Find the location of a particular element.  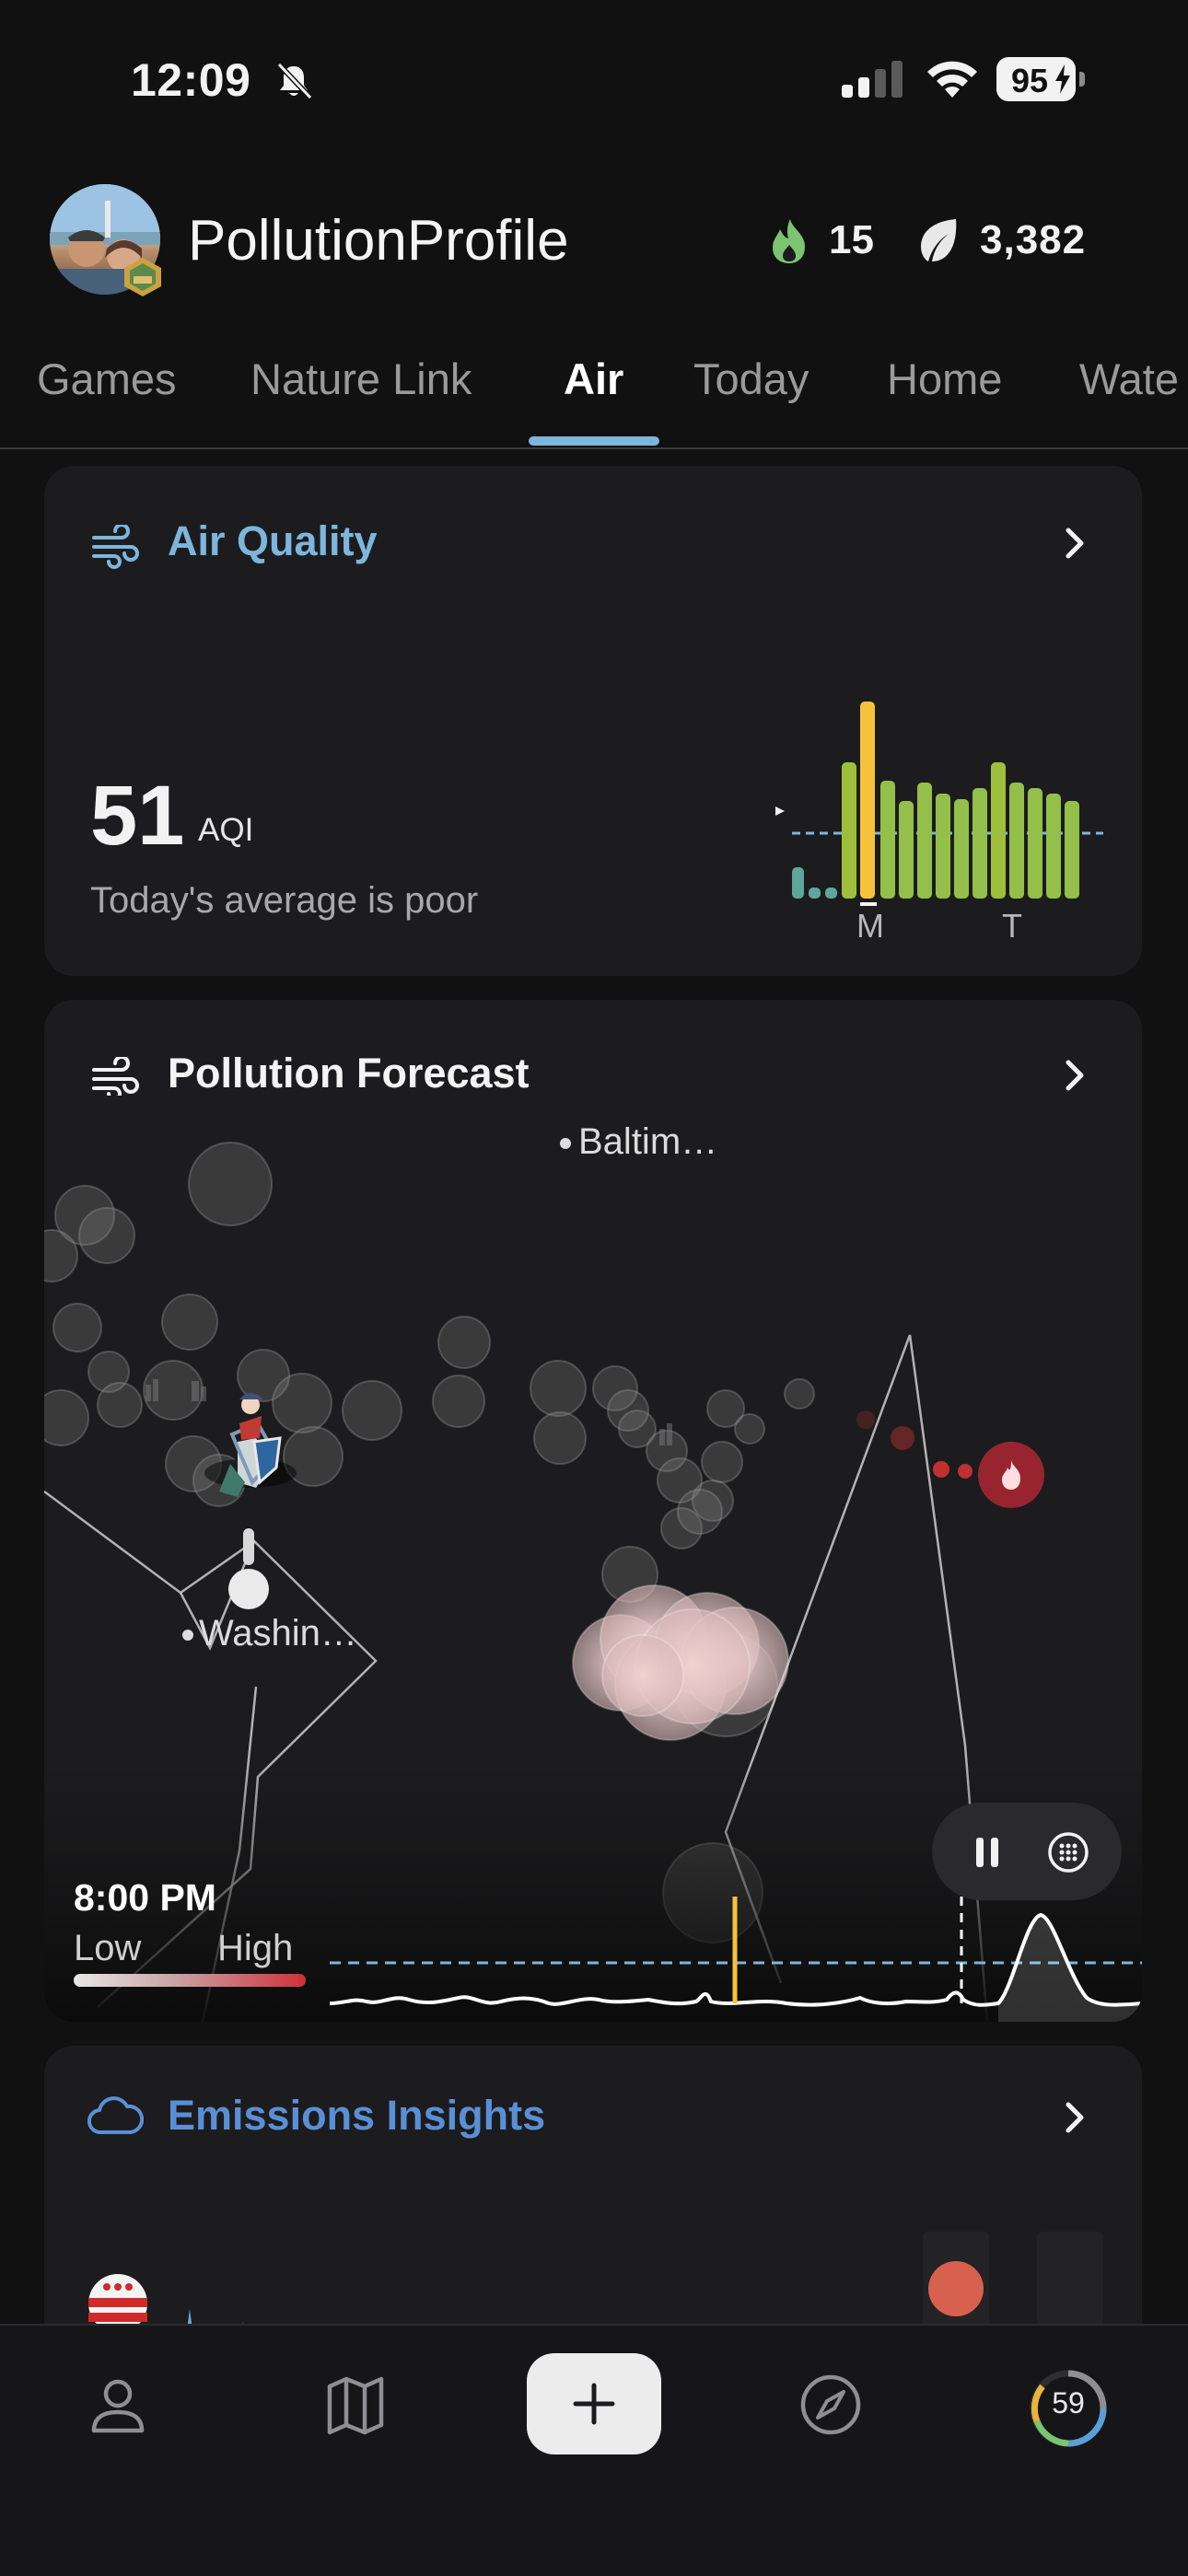

air-quality-title: Air Quality is located at coordinates (273, 540).